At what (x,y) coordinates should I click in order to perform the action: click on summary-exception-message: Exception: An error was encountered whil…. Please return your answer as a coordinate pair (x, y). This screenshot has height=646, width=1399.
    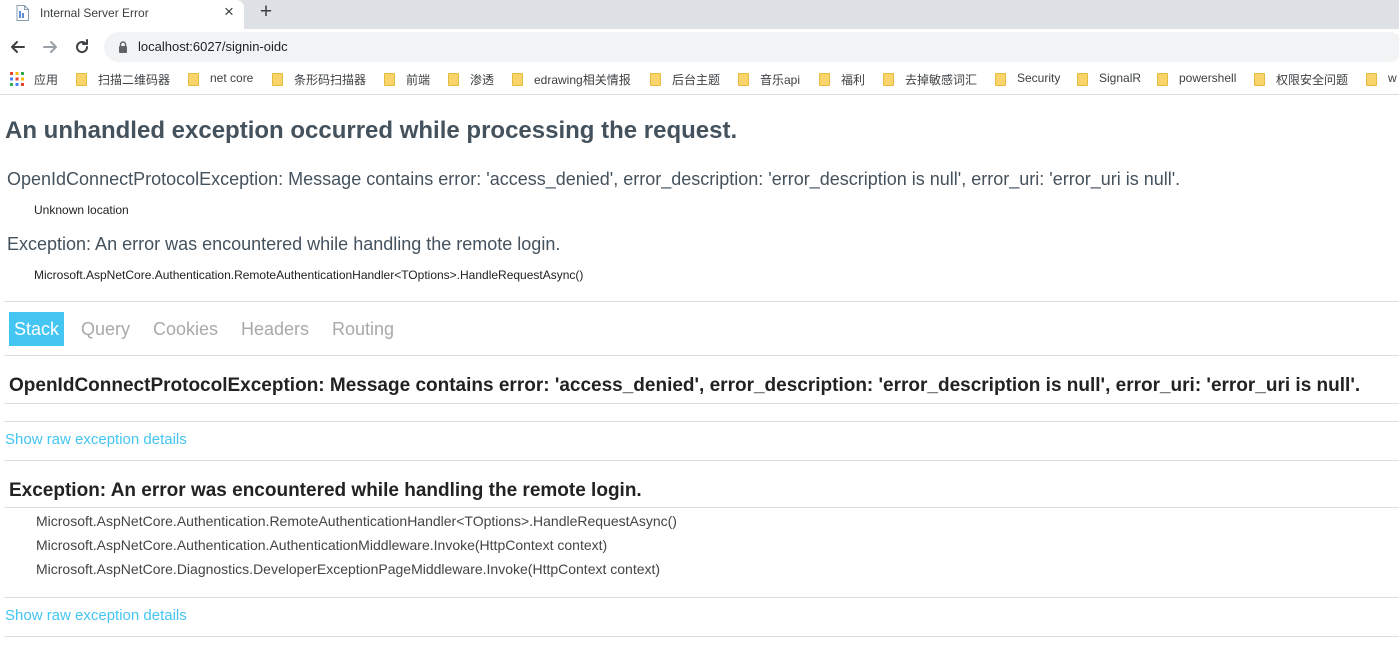
    Looking at the image, I should click on (284, 244).